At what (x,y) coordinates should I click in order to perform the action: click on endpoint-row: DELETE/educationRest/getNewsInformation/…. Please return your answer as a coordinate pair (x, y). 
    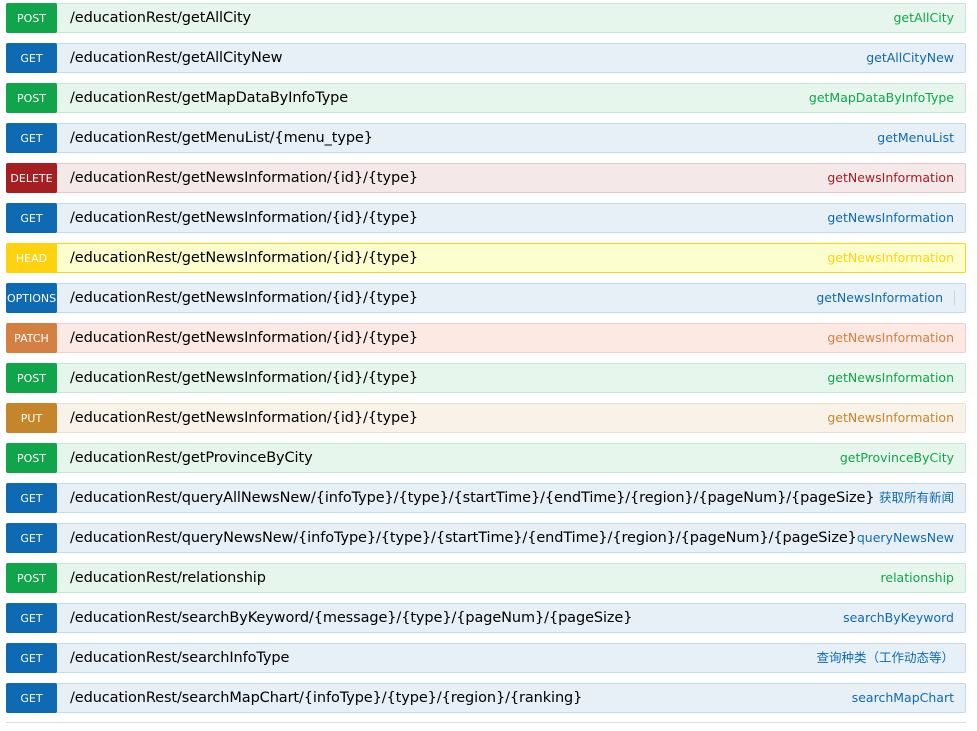
    Looking at the image, I should click on (486, 178).